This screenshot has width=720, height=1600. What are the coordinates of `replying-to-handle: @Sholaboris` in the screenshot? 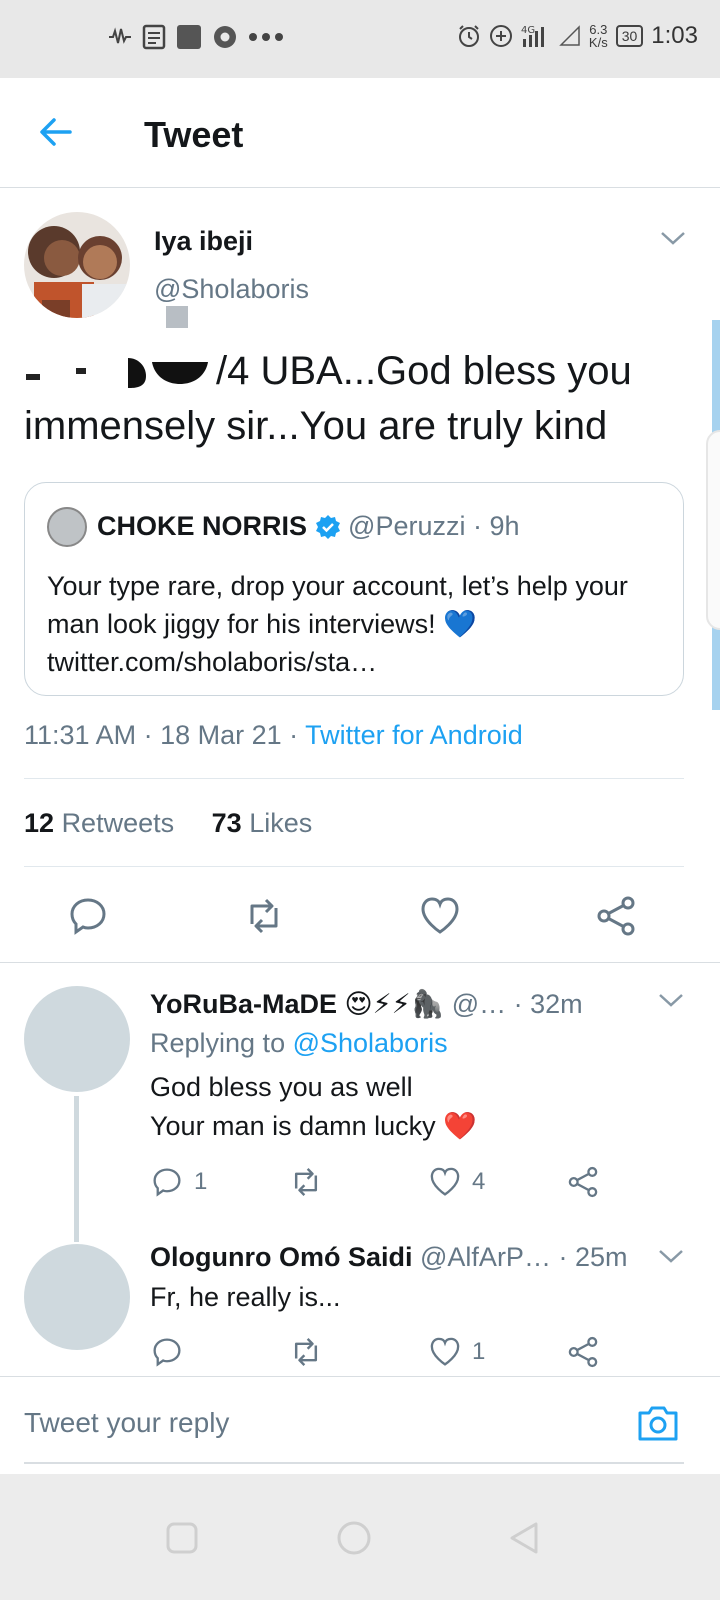 It's located at (370, 1043).